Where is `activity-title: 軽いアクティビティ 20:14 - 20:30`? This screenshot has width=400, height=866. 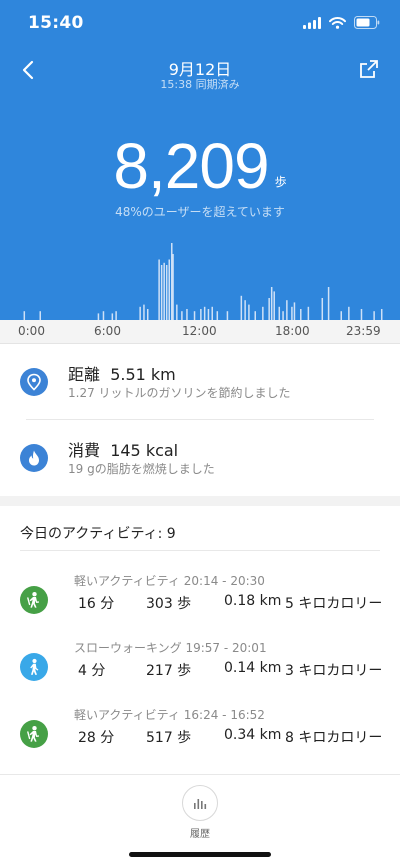
activity-title: 軽いアクティビティ 20:14 - 20:30 is located at coordinates (169, 581).